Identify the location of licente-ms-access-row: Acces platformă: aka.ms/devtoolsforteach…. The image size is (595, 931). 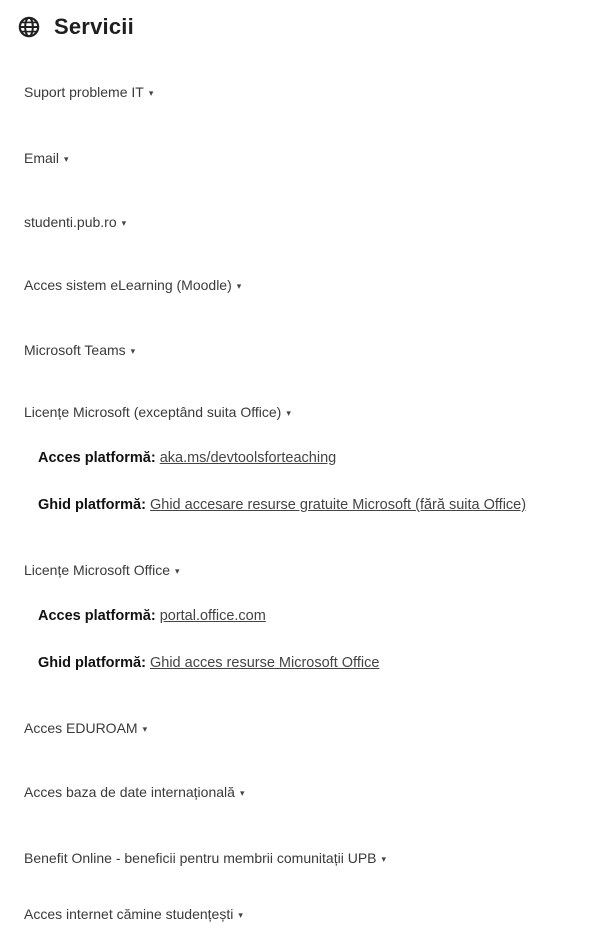
(316, 458).